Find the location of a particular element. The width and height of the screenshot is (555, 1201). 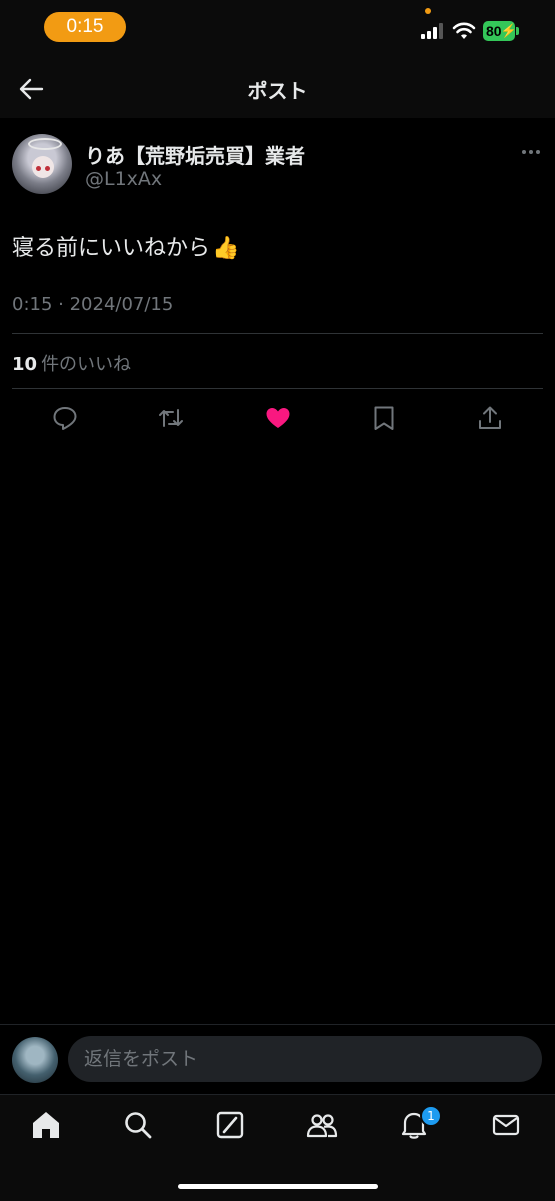

bookmark-button is located at coordinates (384, 418).